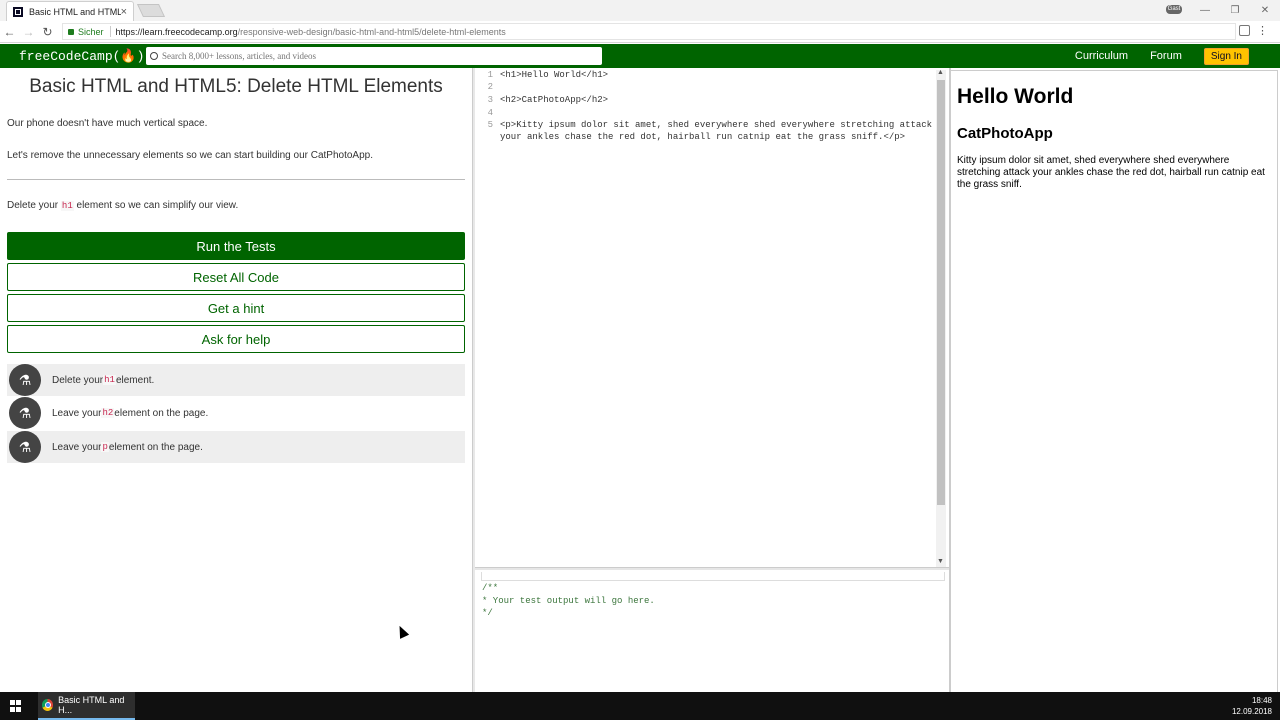 Image resolution: width=1280 pixels, height=720 pixels. I want to click on test-item: ⚗ Delete your h1 element., so click(236, 380).